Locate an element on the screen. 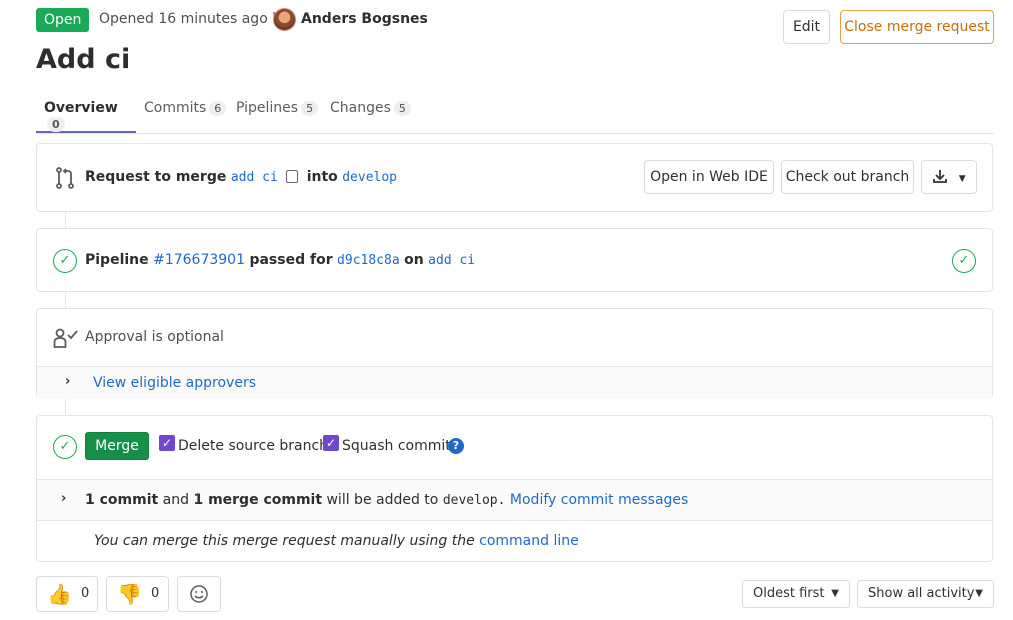  pipeline-passed-icon: ✓ is located at coordinates (65, 261).